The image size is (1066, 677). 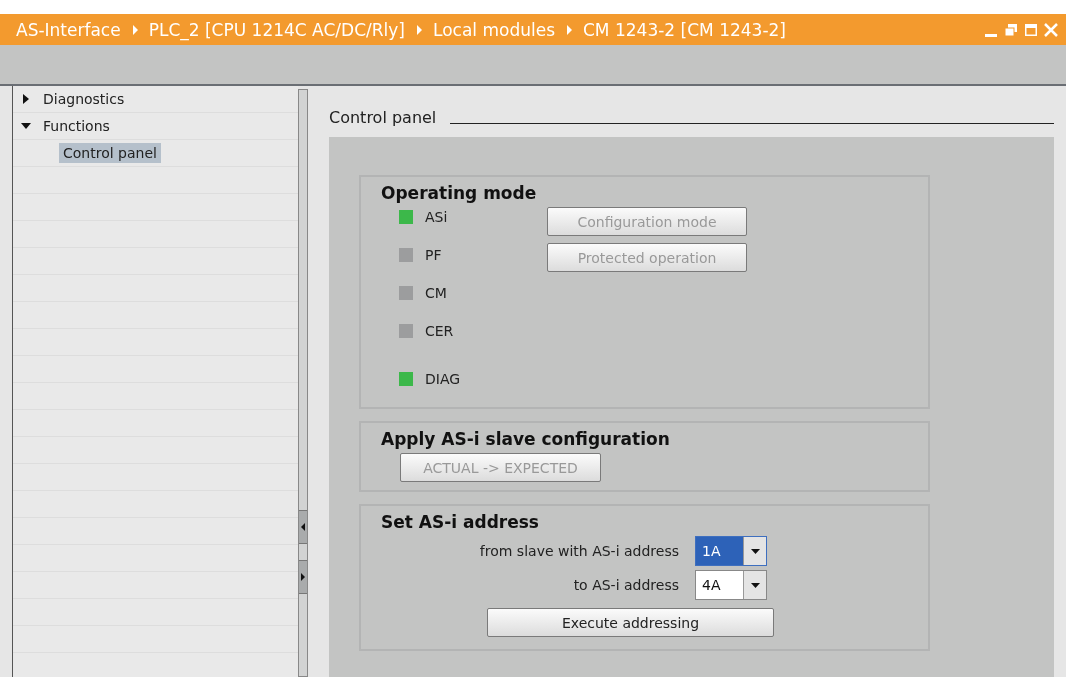 What do you see at coordinates (26, 126) in the screenshot?
I see `expanded-arrow-icon` at bounding box center [26, 126].